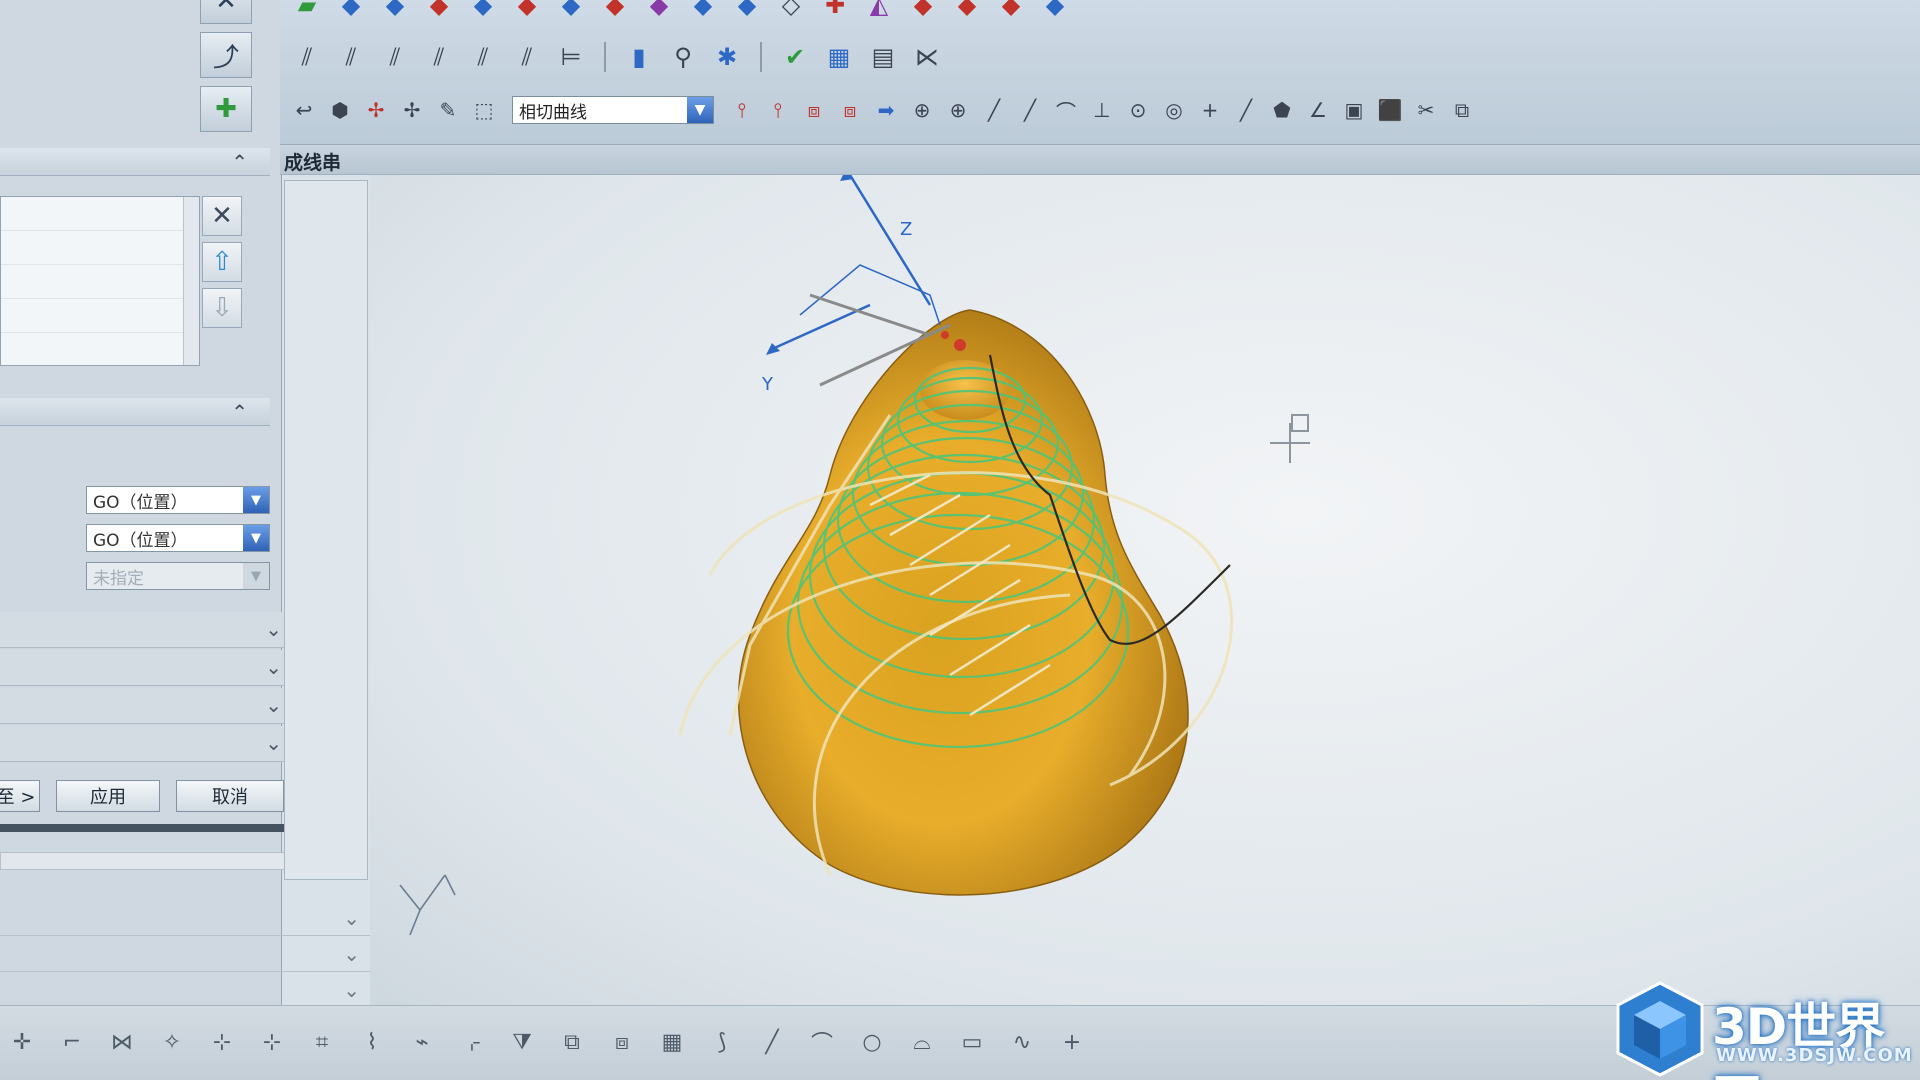 The height and width of the screenshot is (1080, 1920). What do you see at coordinates (742, 110) in the screenshot?
I see `snap-end-icon: ⫯` at bounding box center [742, 110].